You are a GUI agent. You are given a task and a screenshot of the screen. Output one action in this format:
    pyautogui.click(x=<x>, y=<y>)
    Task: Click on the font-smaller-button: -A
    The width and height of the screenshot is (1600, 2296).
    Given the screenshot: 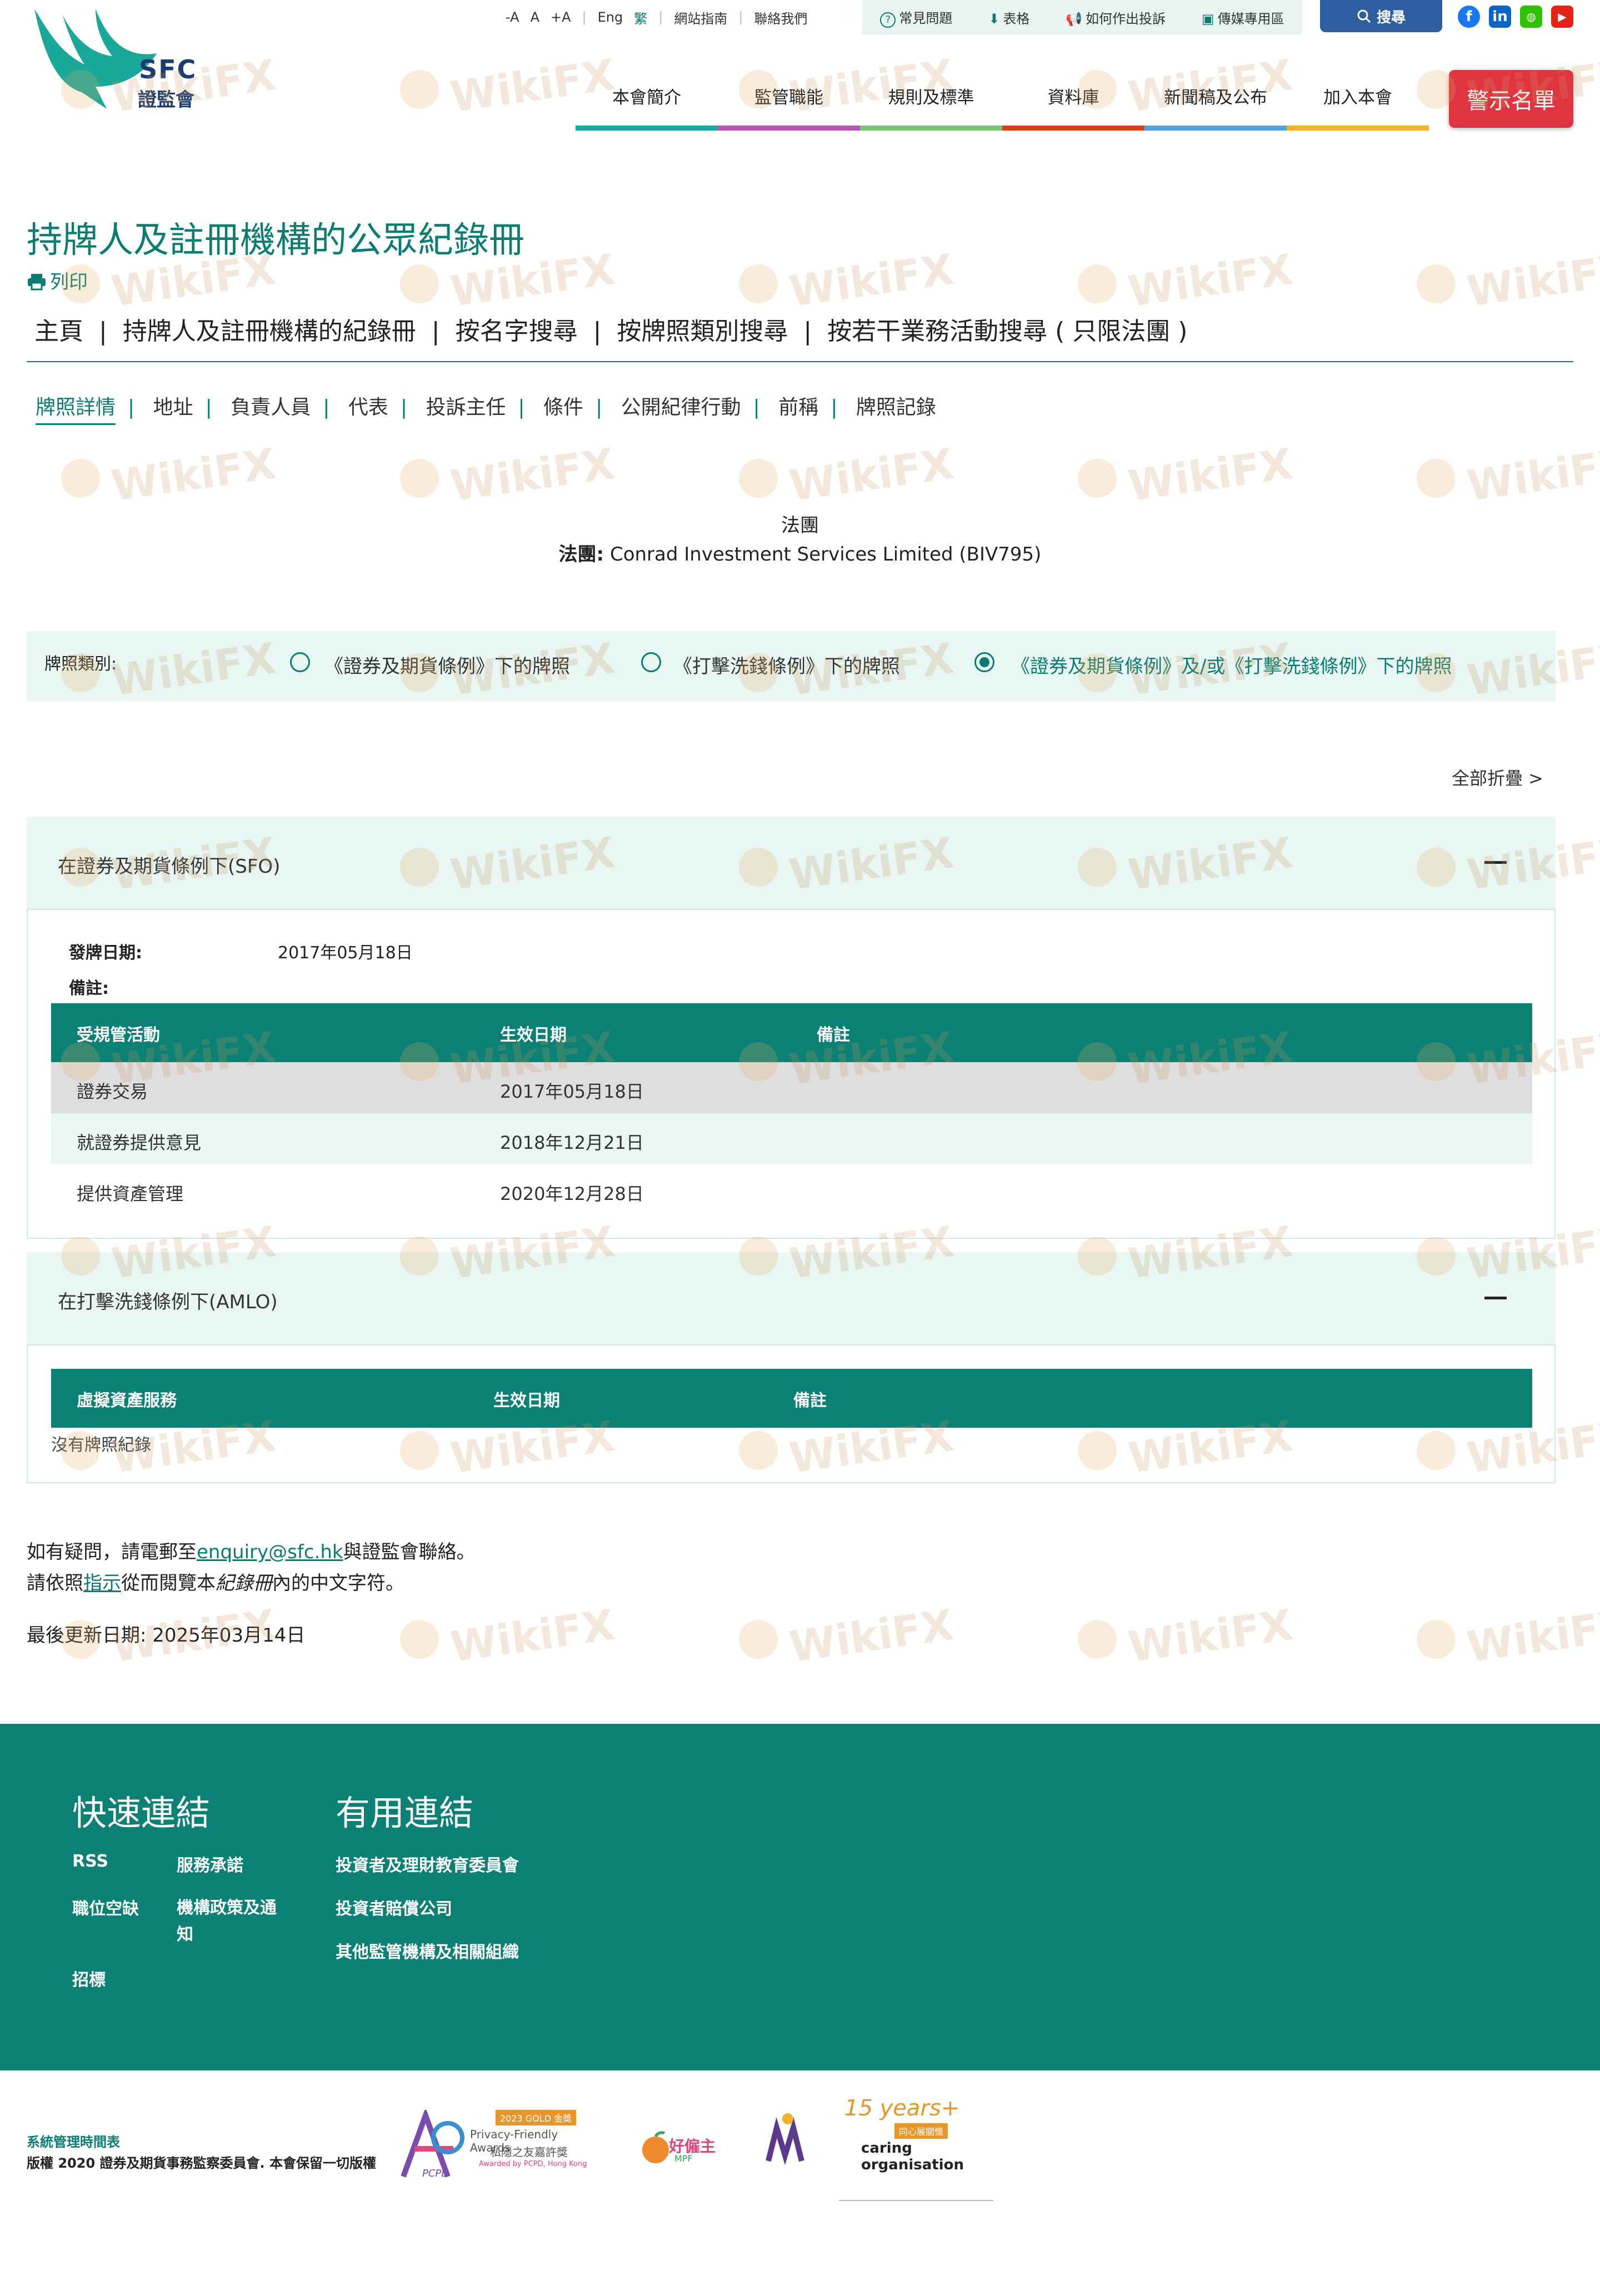 What is the action you would take?
    pyautogui.click(x=512, y=17)
    